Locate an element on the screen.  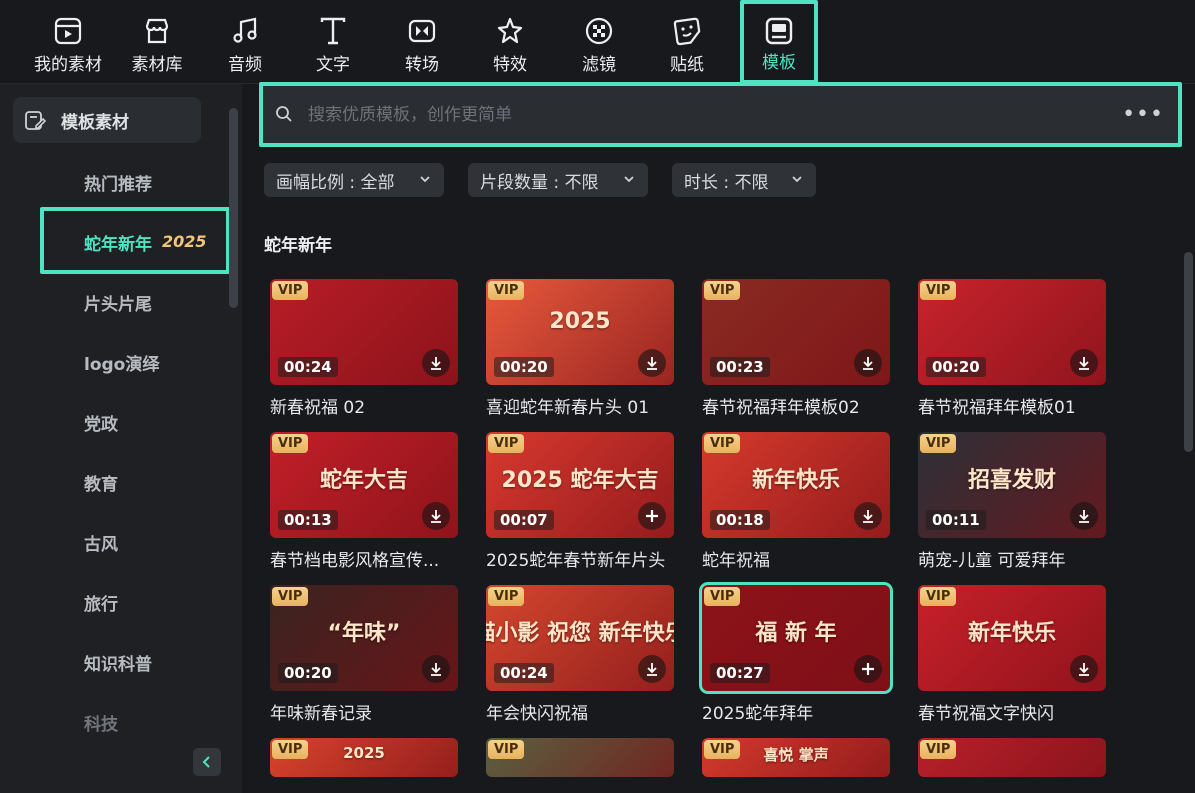
template-thumbnail: 喵小影 祝您 新年快乐 VIP 00:24 is located at coordinates (580, 638).